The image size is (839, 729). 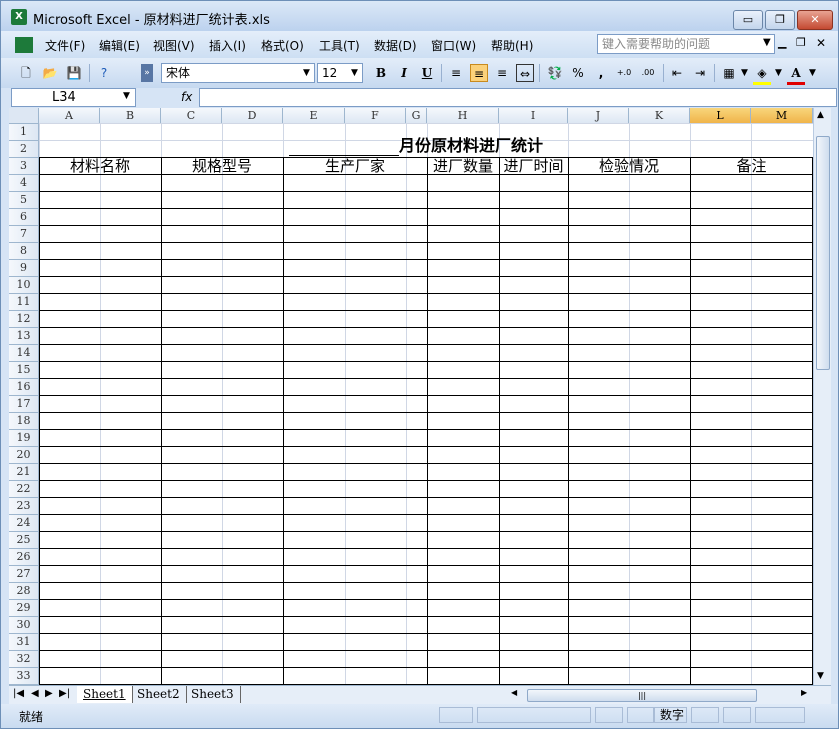 What do you see at coordinates (780, 20) in the screenshot?
I see `restore-button: ❐` at bounding box center [780, 20].